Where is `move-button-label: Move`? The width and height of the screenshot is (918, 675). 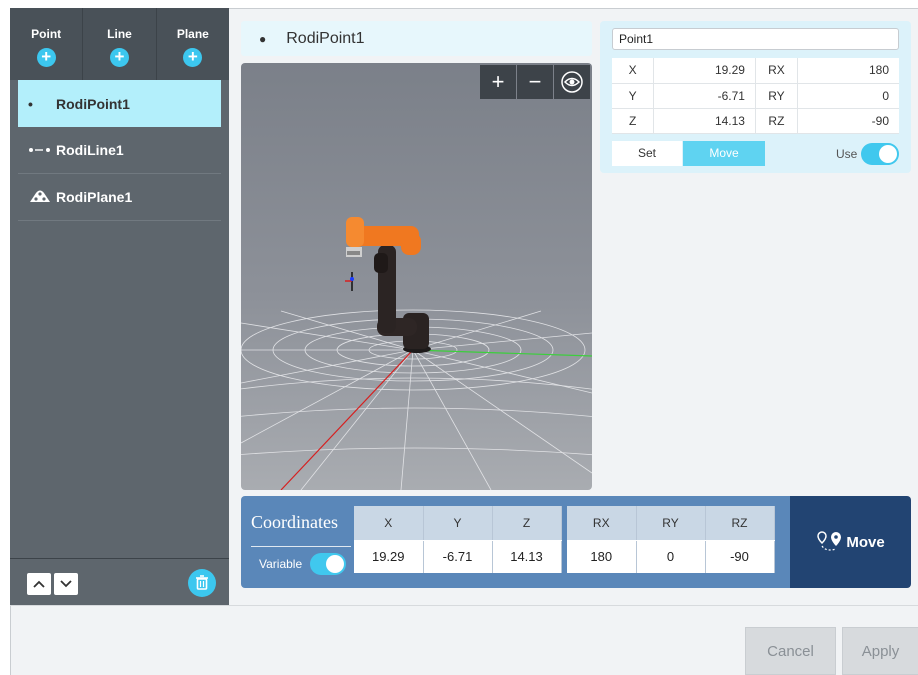
move-button-label: Move is located at coordinates (865, 542).